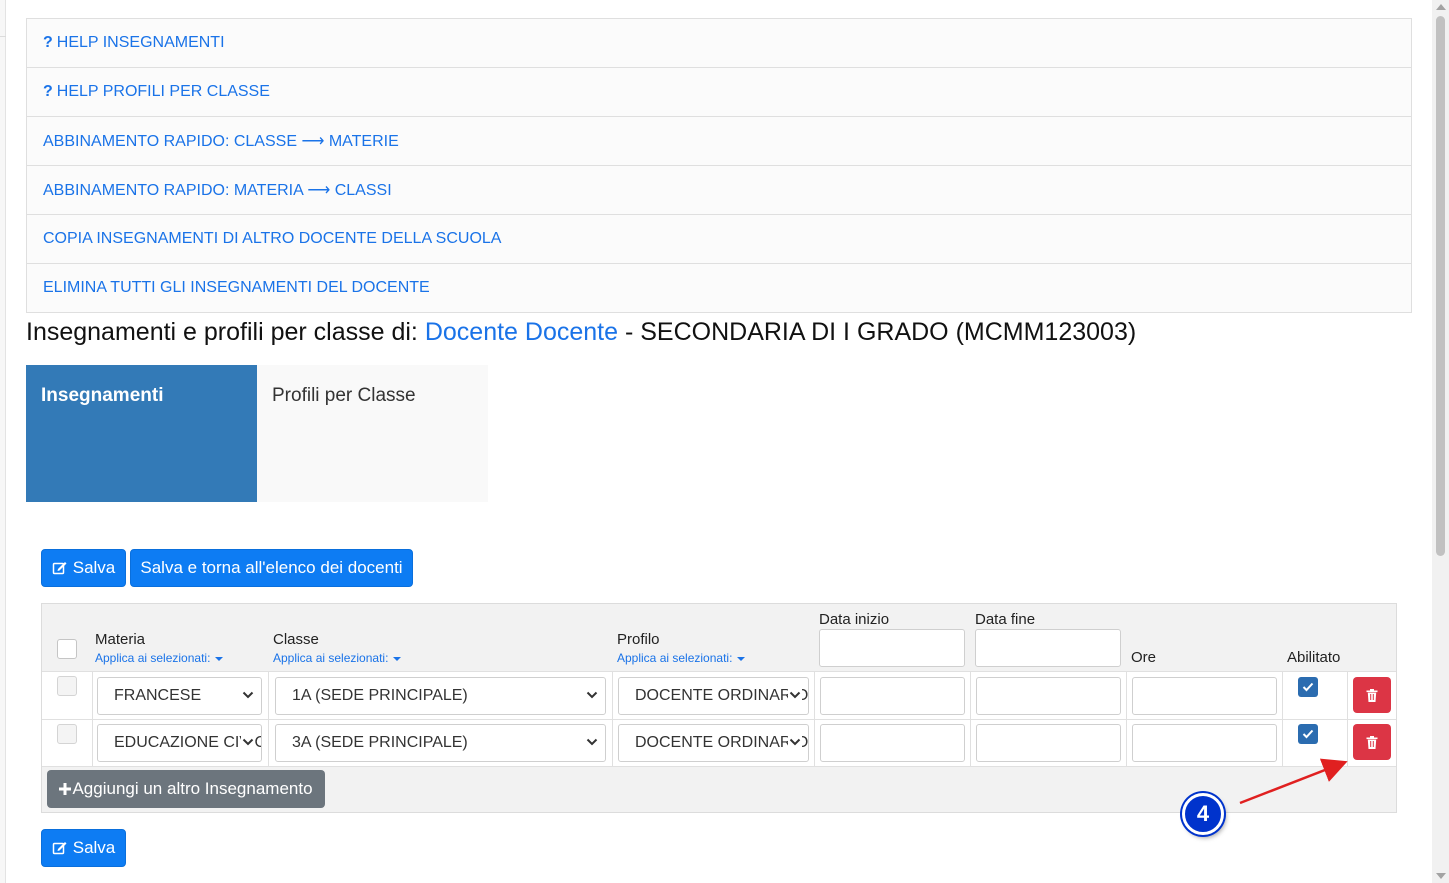  I want to click on accordion-abbinamento-materia-classi: ABBINAMENTO RAPIDO: MATERIA ⟶ CLASSI, so click(719, 189).